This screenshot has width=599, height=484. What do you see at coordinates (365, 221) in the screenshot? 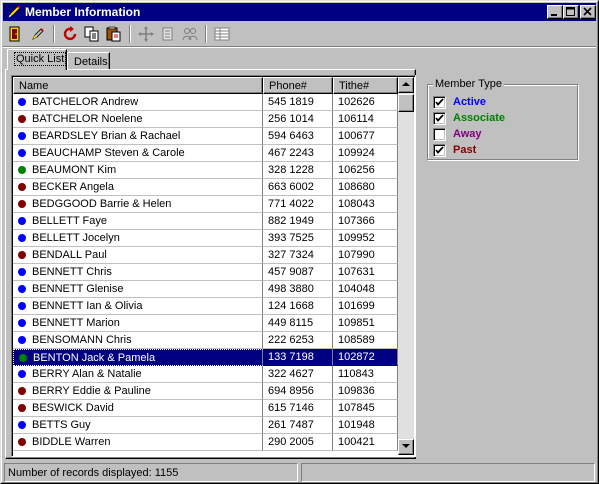
I see `cell-tithe: 107366` at bounding box center [365, 221].